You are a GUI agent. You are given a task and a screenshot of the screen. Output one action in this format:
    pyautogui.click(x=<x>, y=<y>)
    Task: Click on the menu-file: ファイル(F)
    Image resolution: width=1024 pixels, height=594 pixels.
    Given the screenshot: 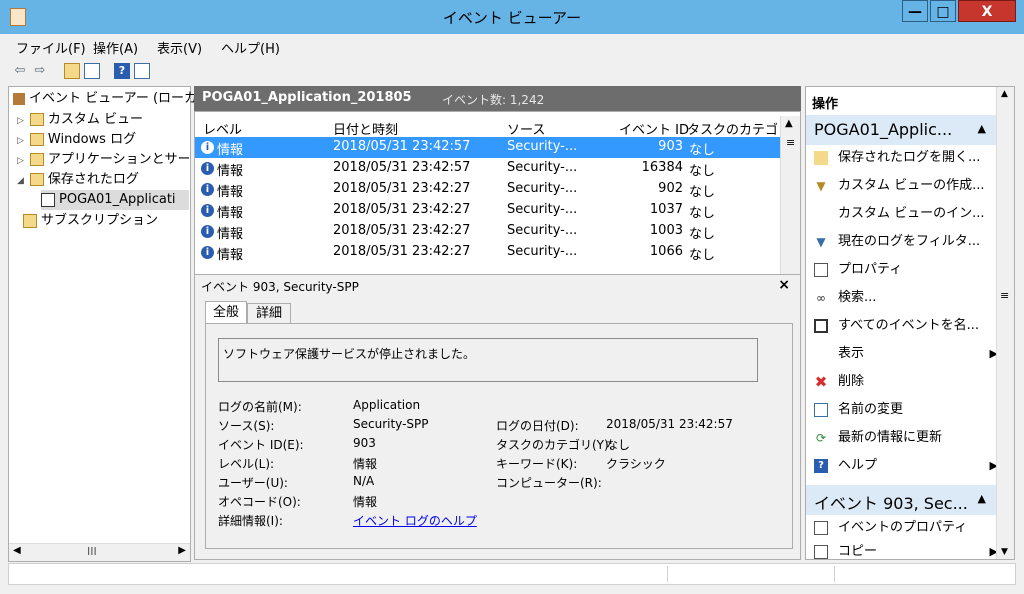 What is the action you would take?
    pyautogui.click(x=51, y=47)
    